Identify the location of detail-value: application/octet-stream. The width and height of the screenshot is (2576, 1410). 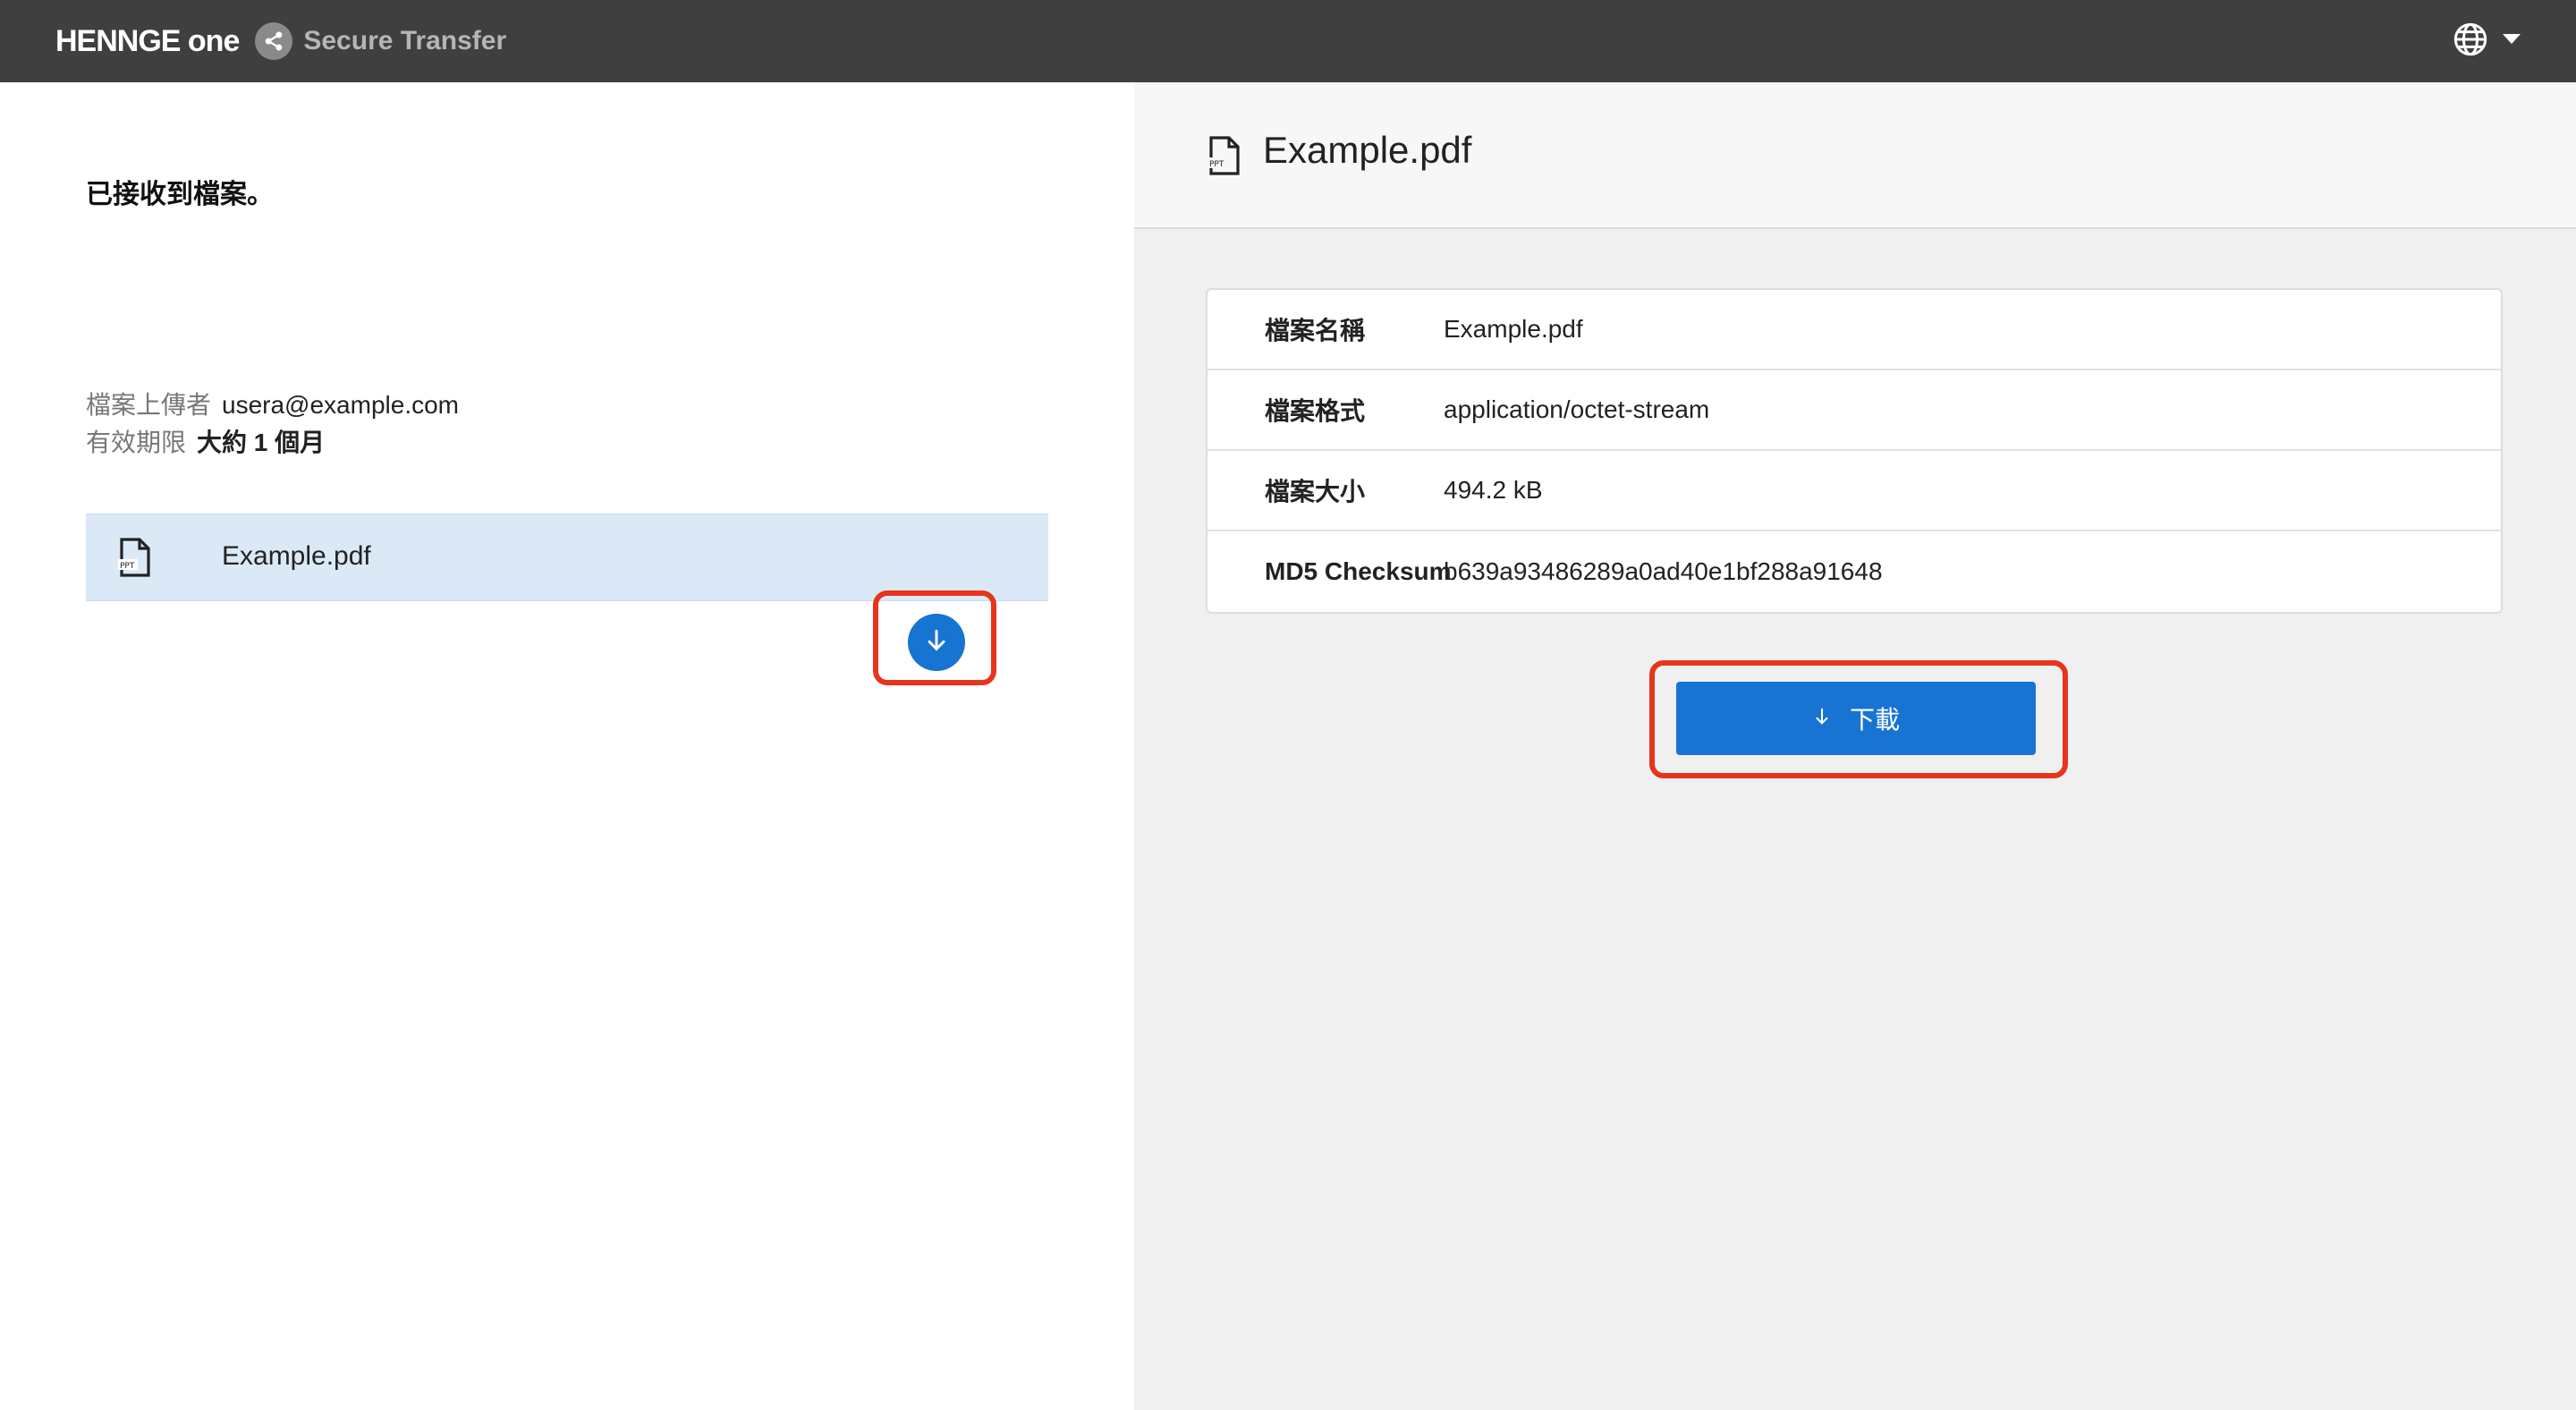
(1577, 409).